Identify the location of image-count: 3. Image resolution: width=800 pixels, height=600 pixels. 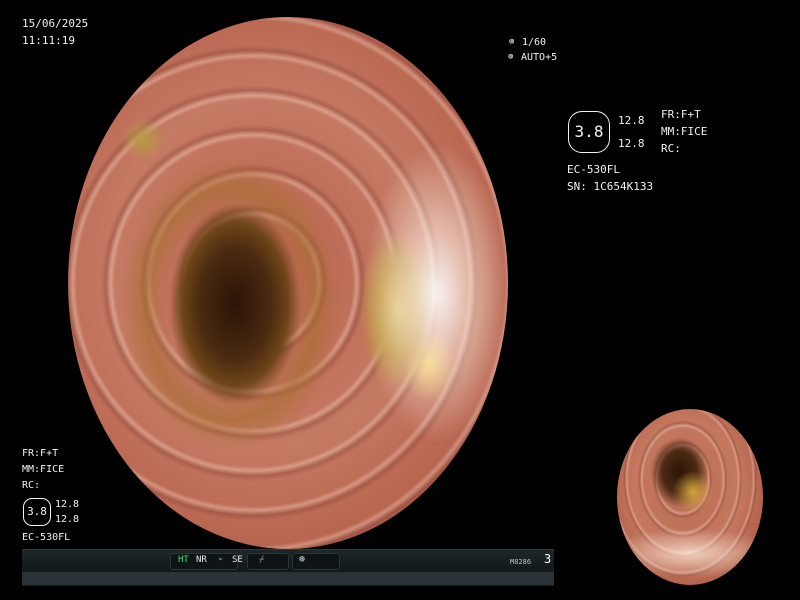
(548, 559).